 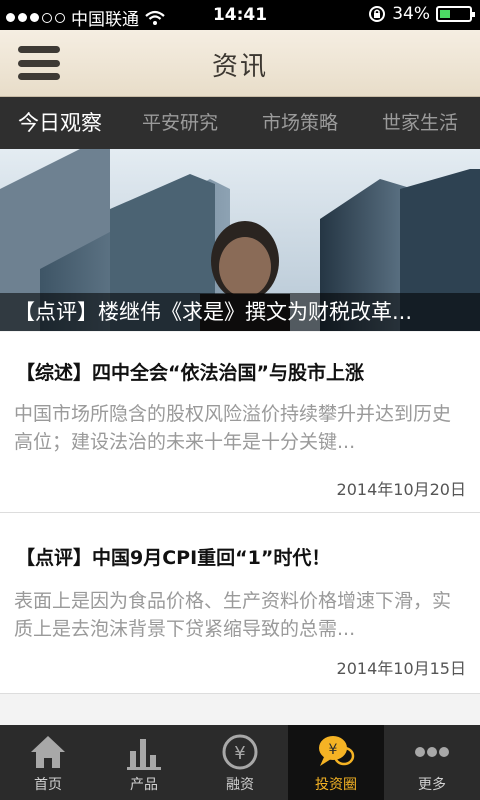 I want to click on tab-label: 更多, so click(x=432, y=785).